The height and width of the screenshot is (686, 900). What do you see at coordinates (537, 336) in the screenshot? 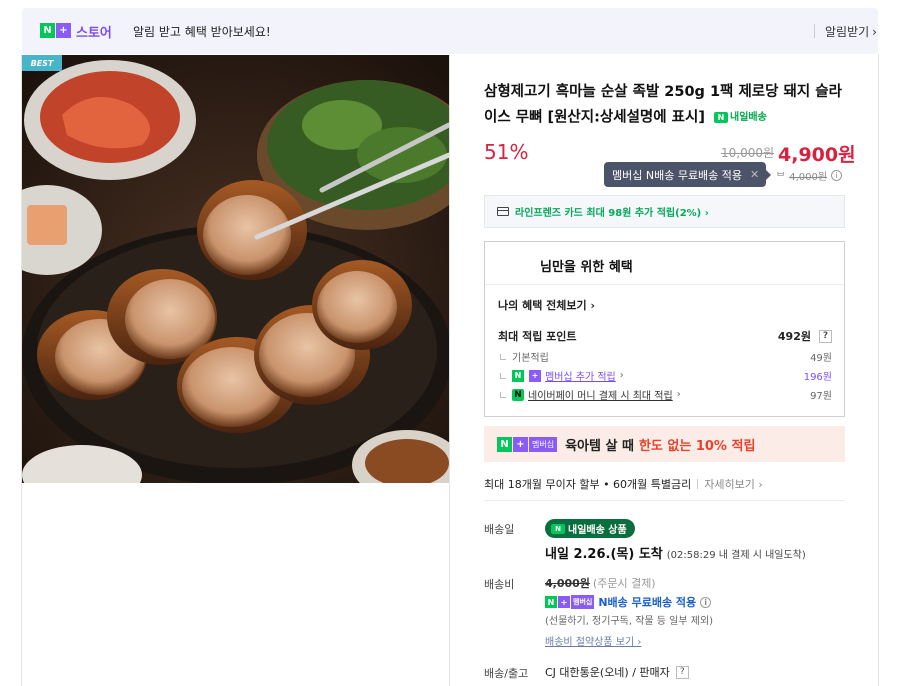
I see `max-points-label: 최대 적립 포인트` at bounding box center [537, 336].